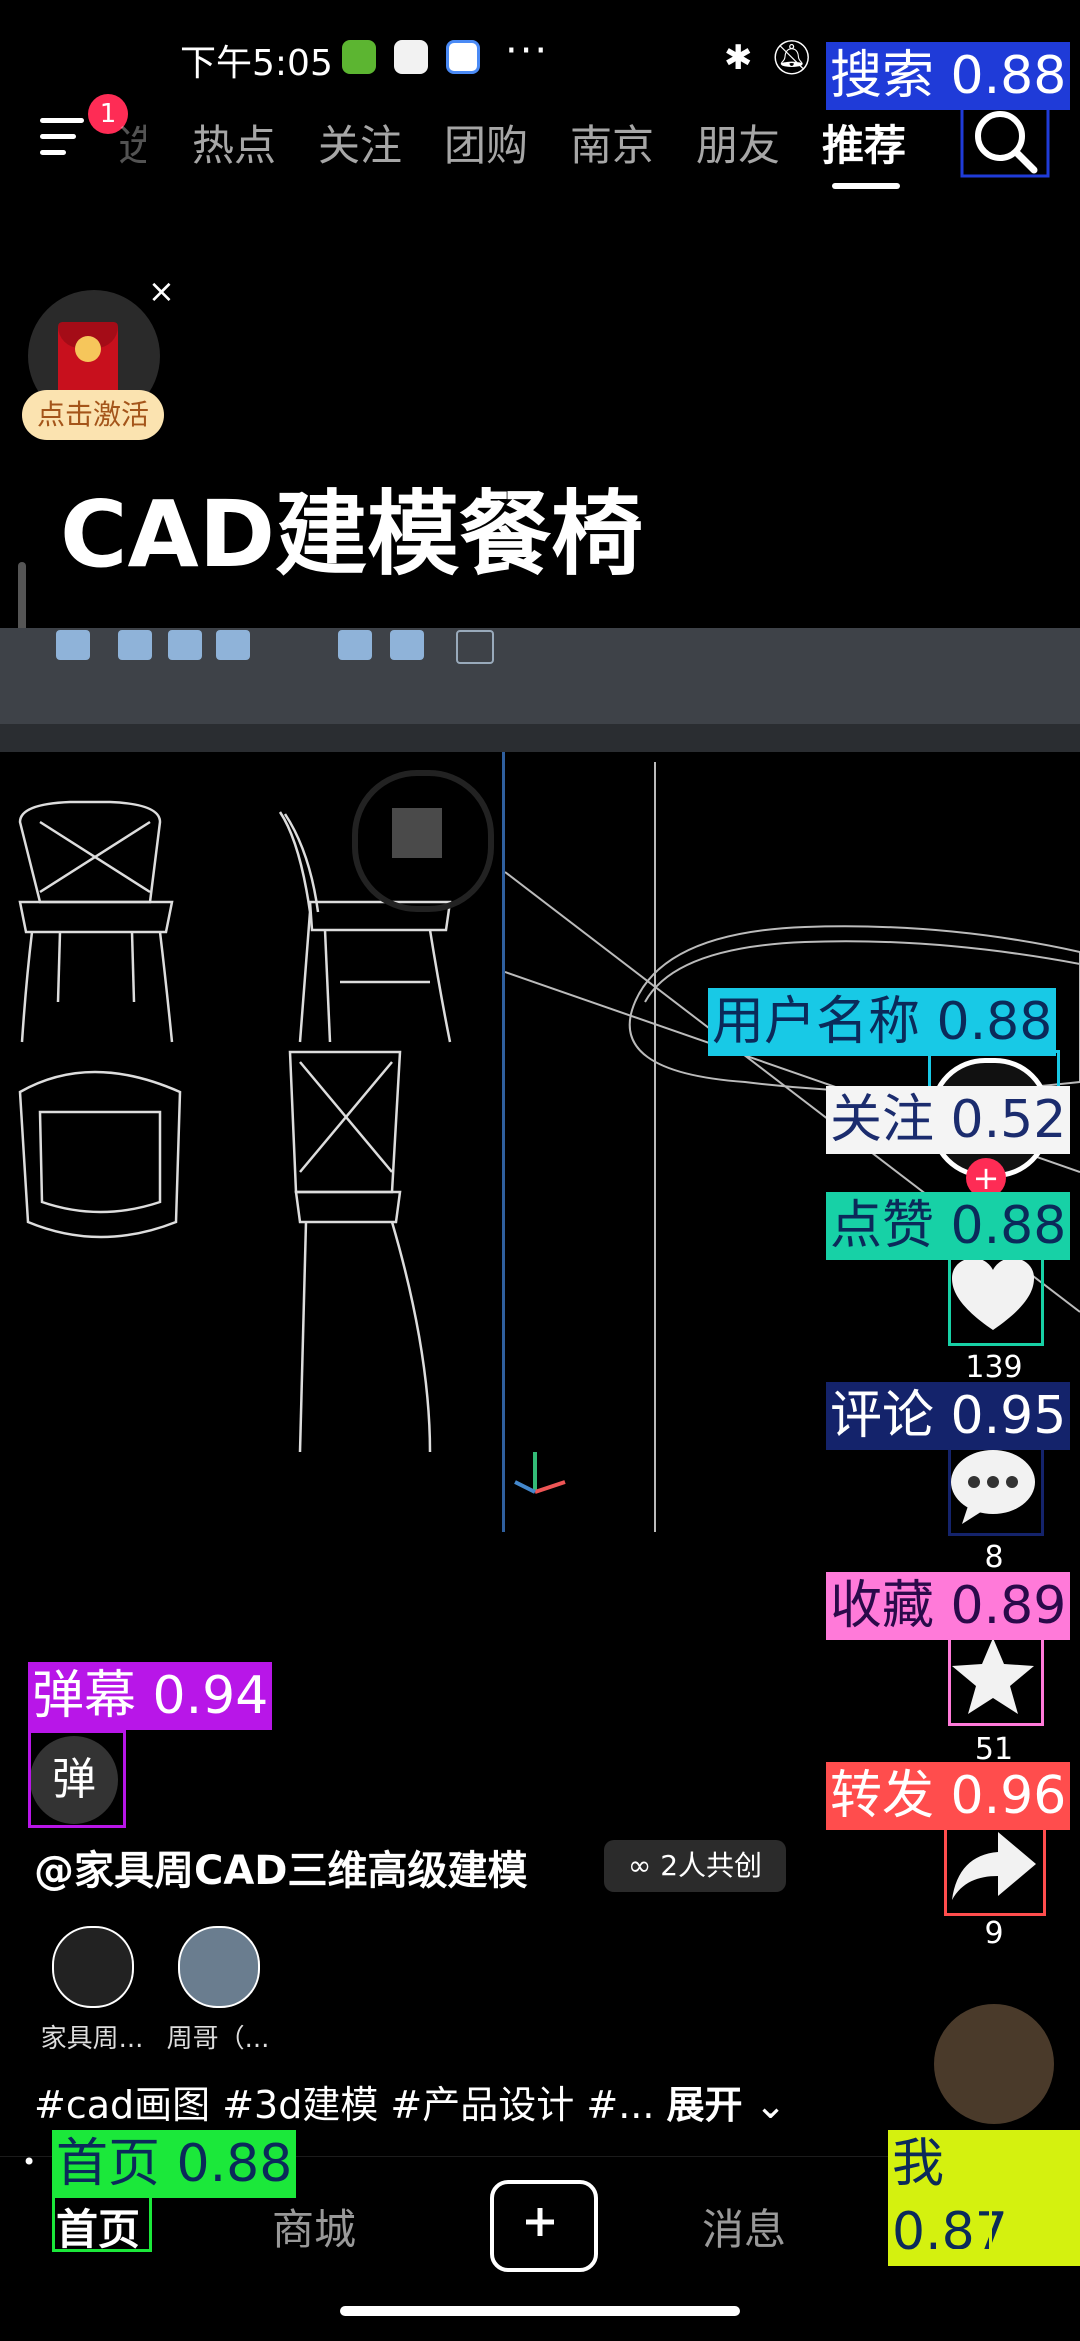 The height and width of the screenshot is (2341, 1080). Describe the element at coordinates (234, 142) in the screenshot. I see `tab-hot: 热点` at that location.